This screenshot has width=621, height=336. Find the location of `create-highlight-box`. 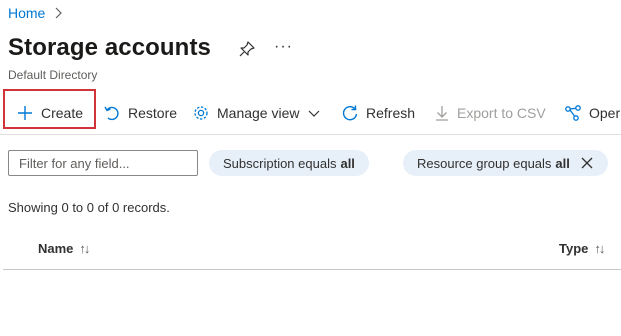

create-highlight-box is located at coordinates (49, 109).